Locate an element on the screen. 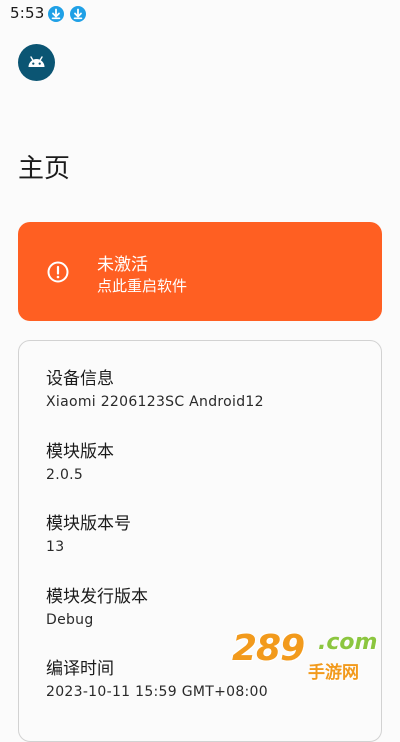  info-value: 13 is located at coordinates (55, 547).